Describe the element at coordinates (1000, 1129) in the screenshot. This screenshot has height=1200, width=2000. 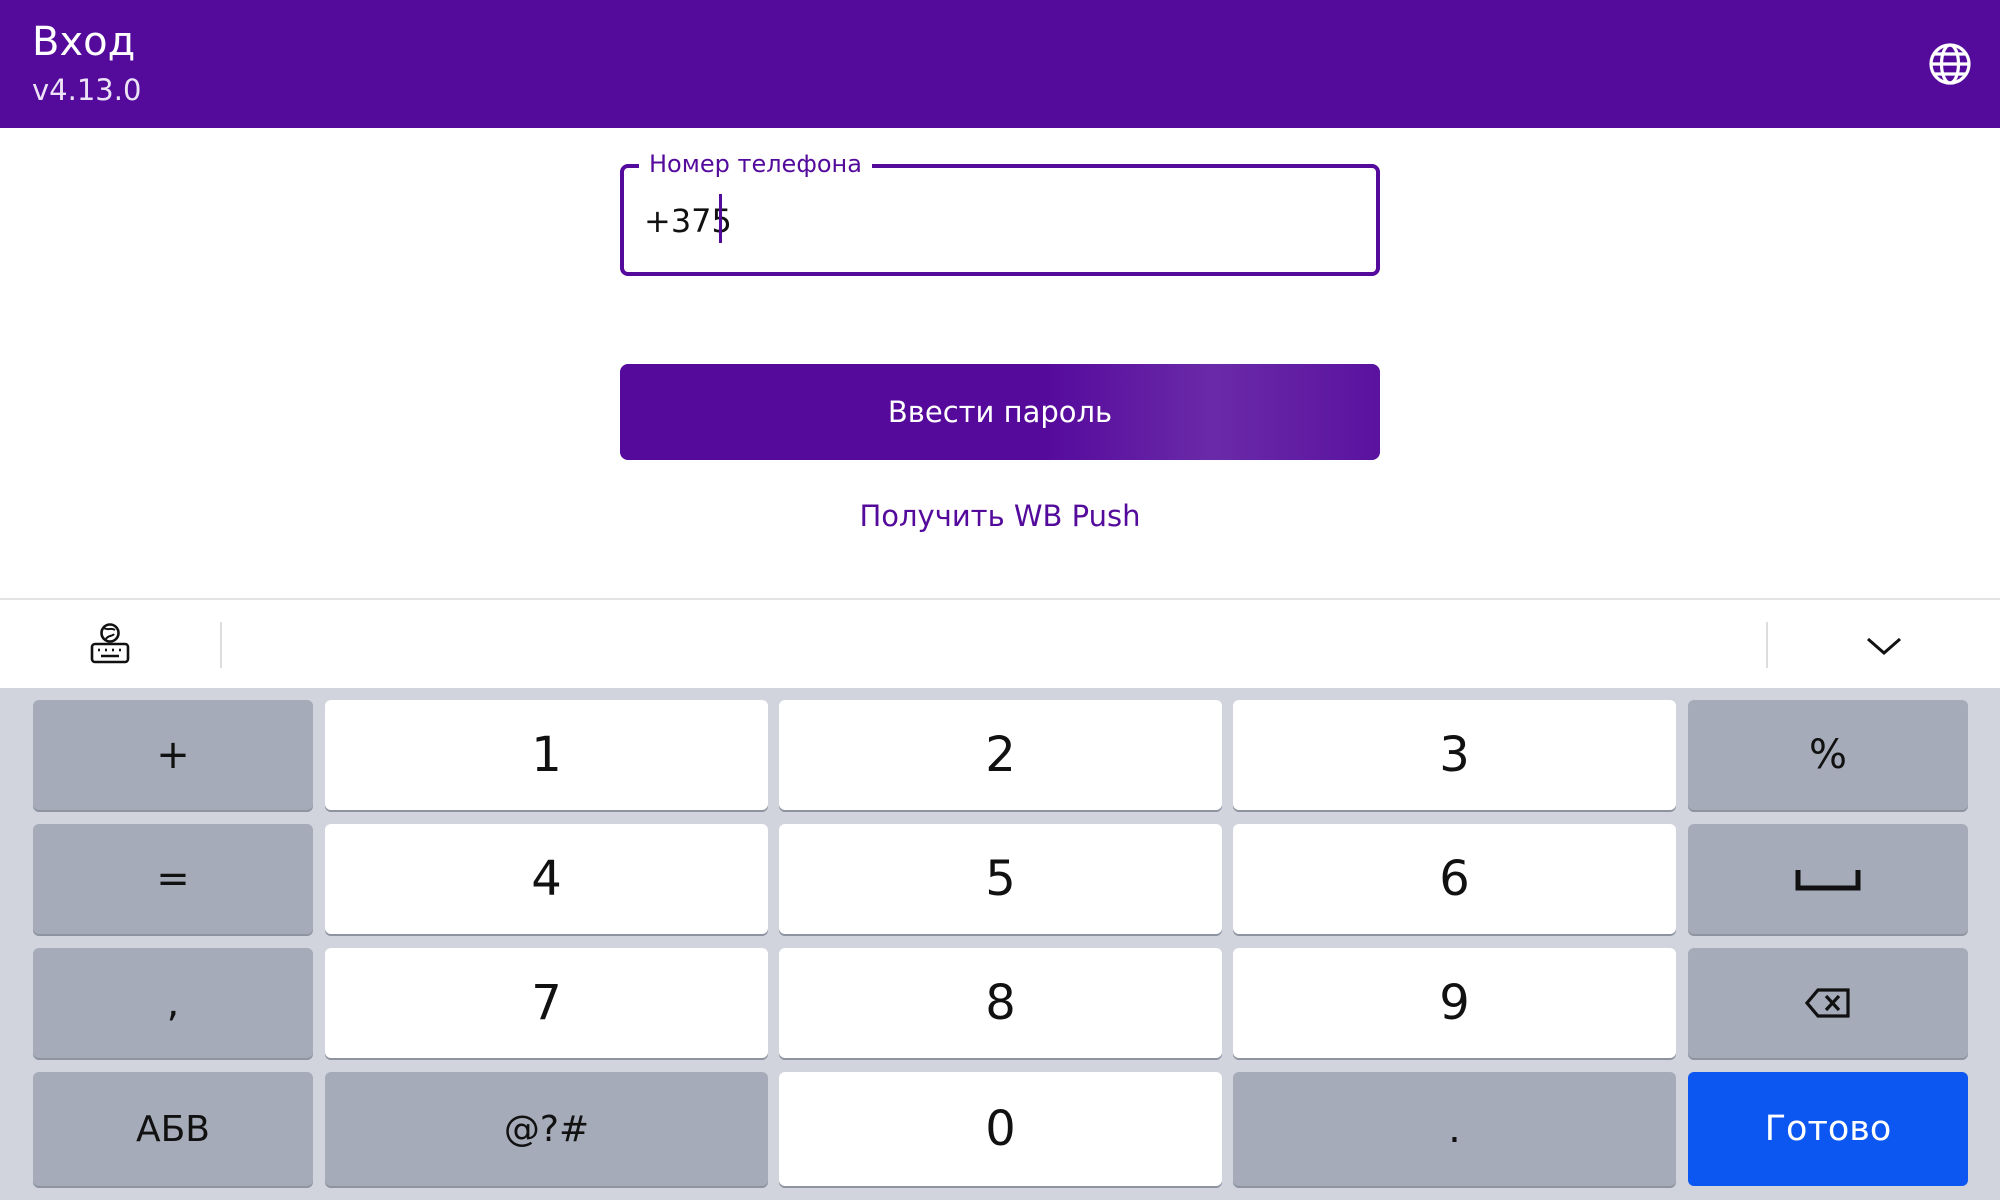
I see `key-0: 0` at that location.